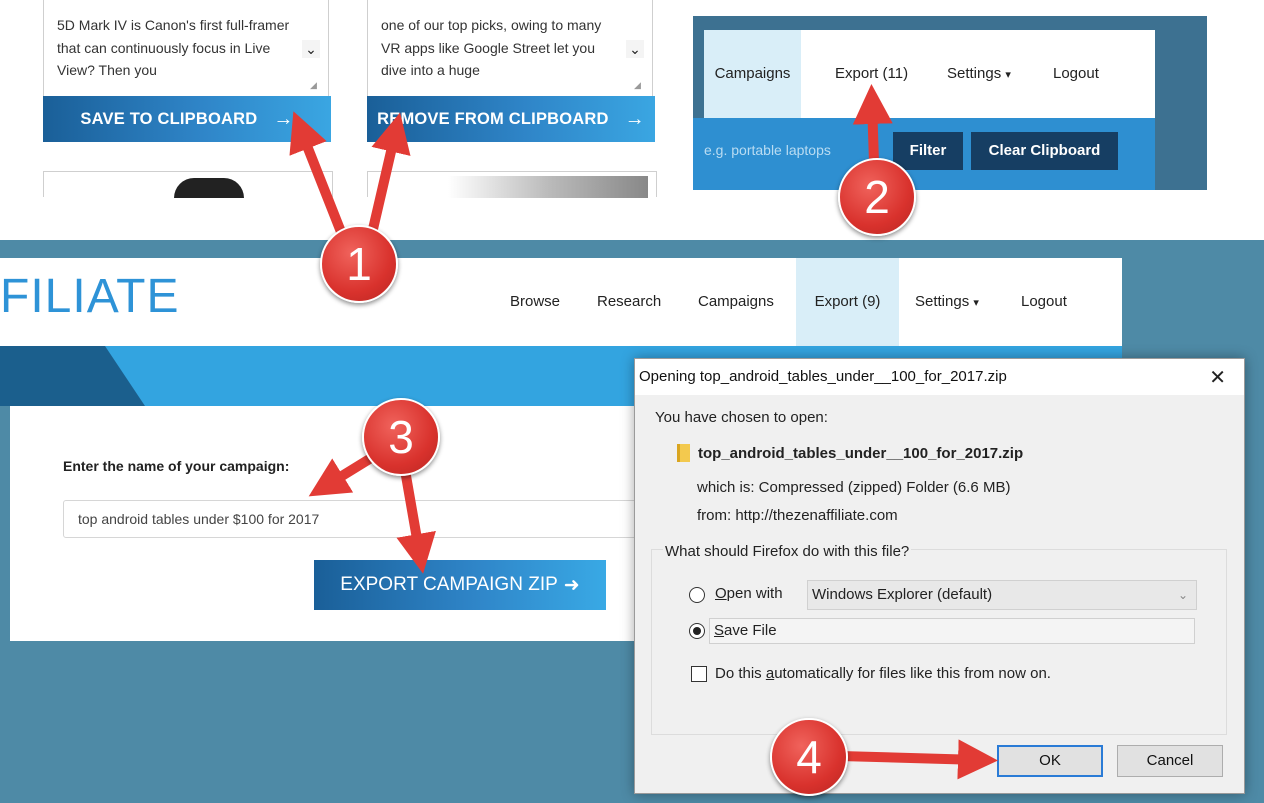 The height and width of the screenshot is (803, 1264). What do you see at coordinates (388, 179) in the screenshot?
I see `arrow-1b` at bounding box center [388, 179].